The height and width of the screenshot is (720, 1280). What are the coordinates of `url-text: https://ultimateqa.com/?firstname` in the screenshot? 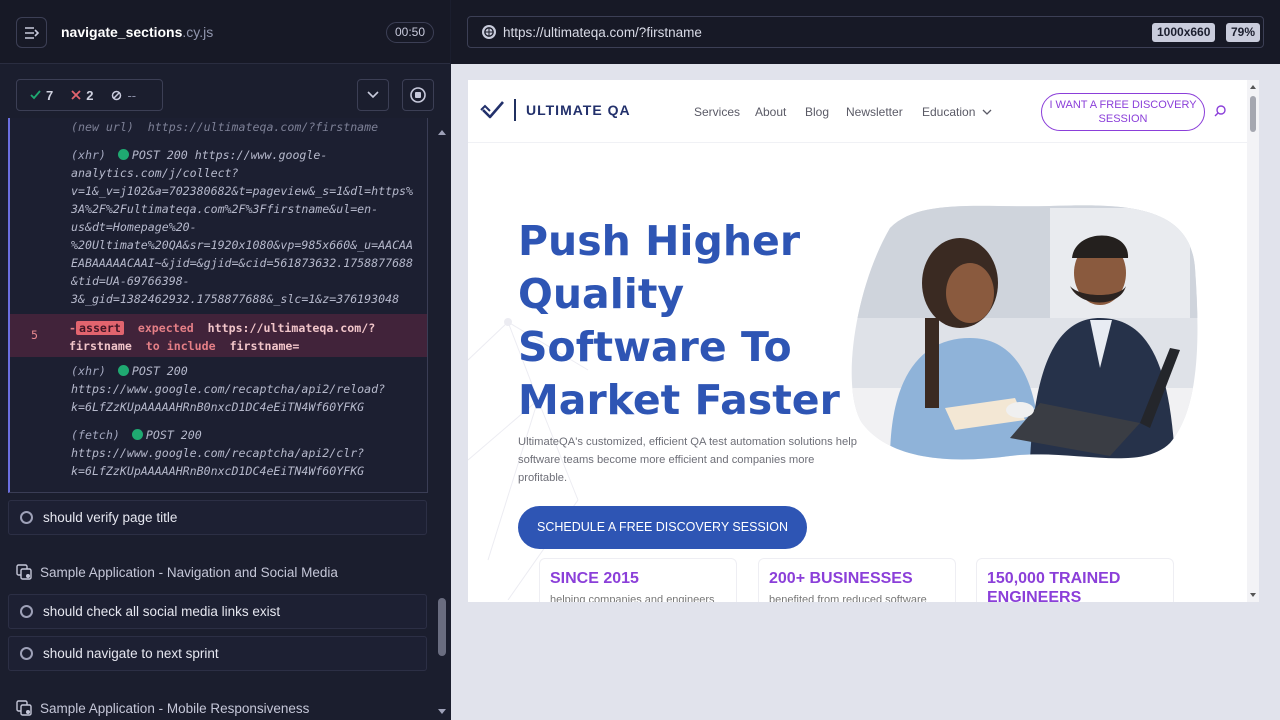 It's located at (602, 32).